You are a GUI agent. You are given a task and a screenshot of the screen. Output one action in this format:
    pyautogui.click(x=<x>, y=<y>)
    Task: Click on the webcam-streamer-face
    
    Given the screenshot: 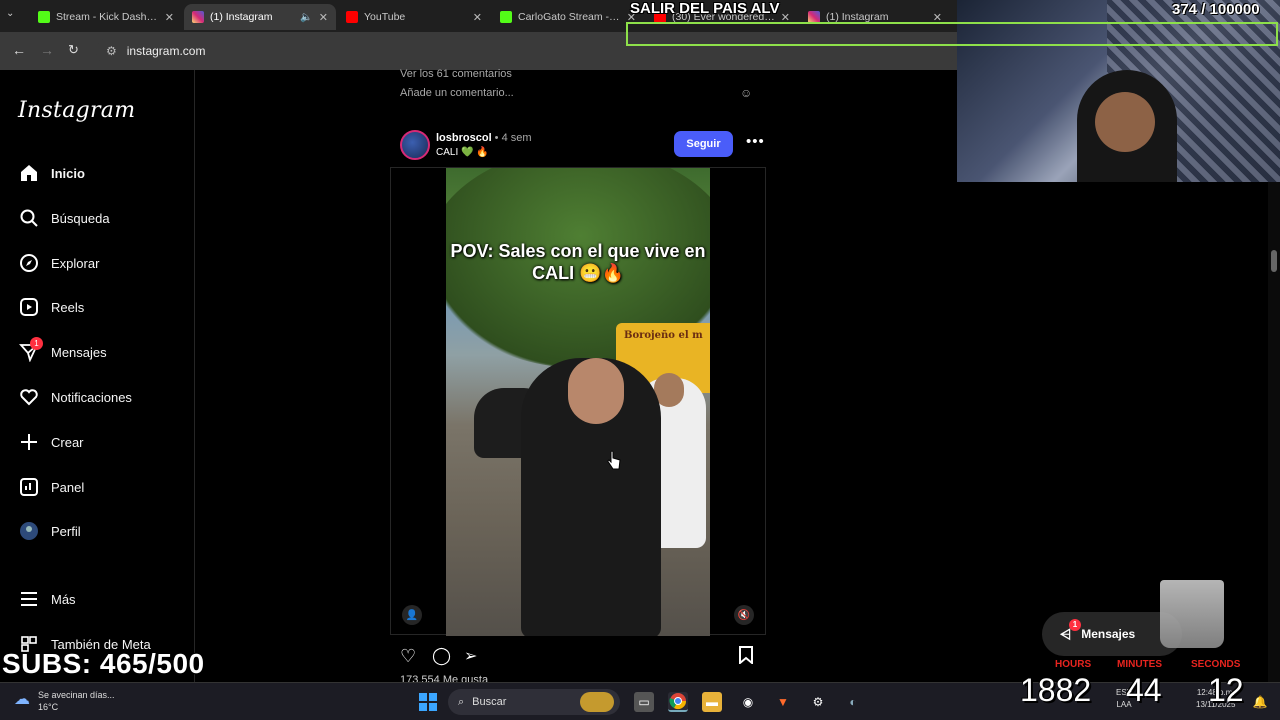 What is the action you would take?
    pyautogui.click(x=1125, y=122)
    